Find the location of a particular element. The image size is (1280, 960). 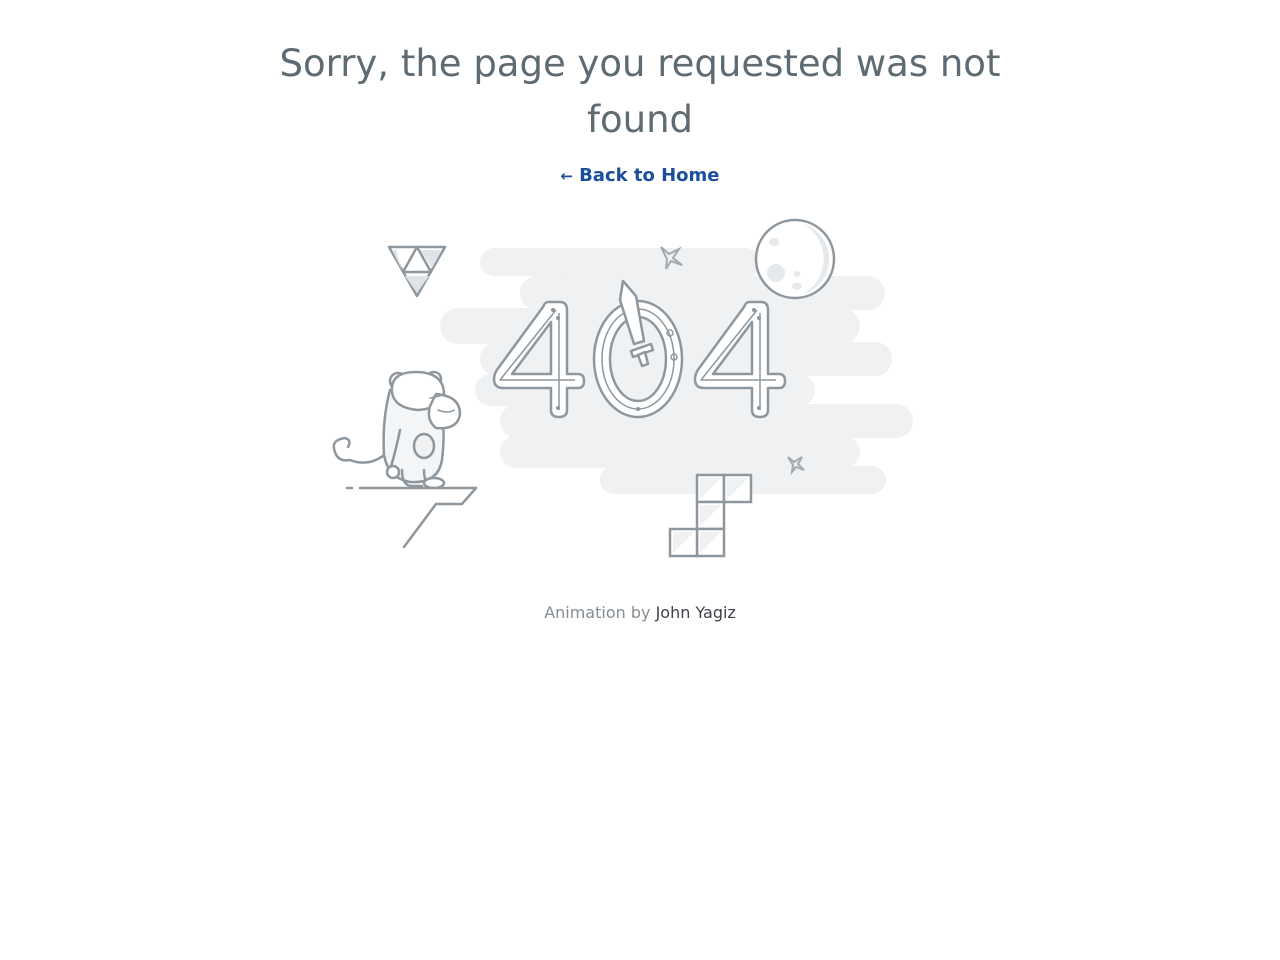

sword-icon is located at coordinates (636, 323).